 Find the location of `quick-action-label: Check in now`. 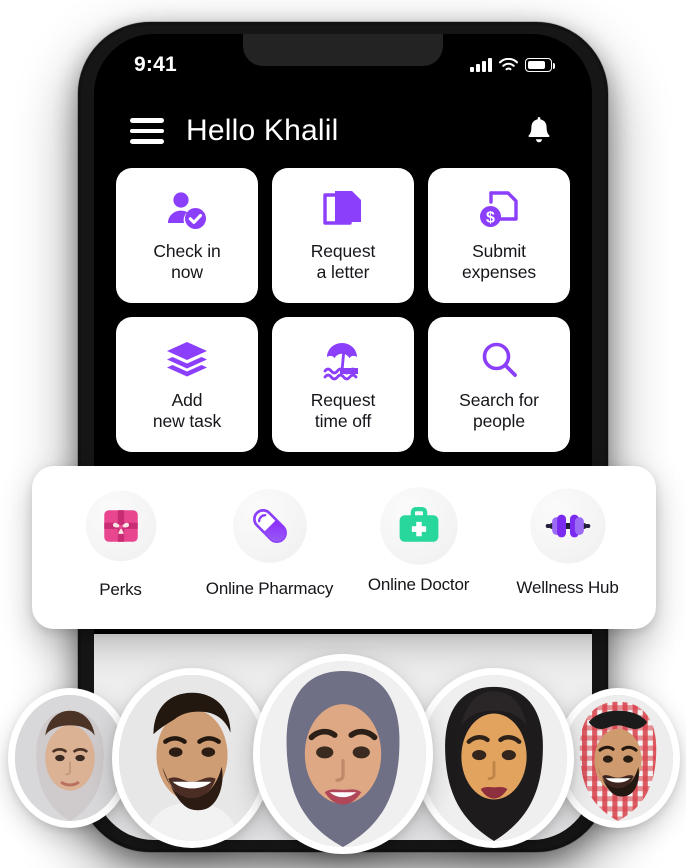

quick-action-label: Check in now is located at coordinates (187, 261).